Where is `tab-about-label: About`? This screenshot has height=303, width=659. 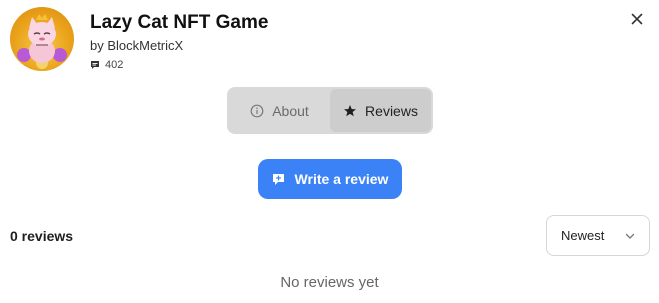 tab-about-label: About is located at coordinates (290, 110).